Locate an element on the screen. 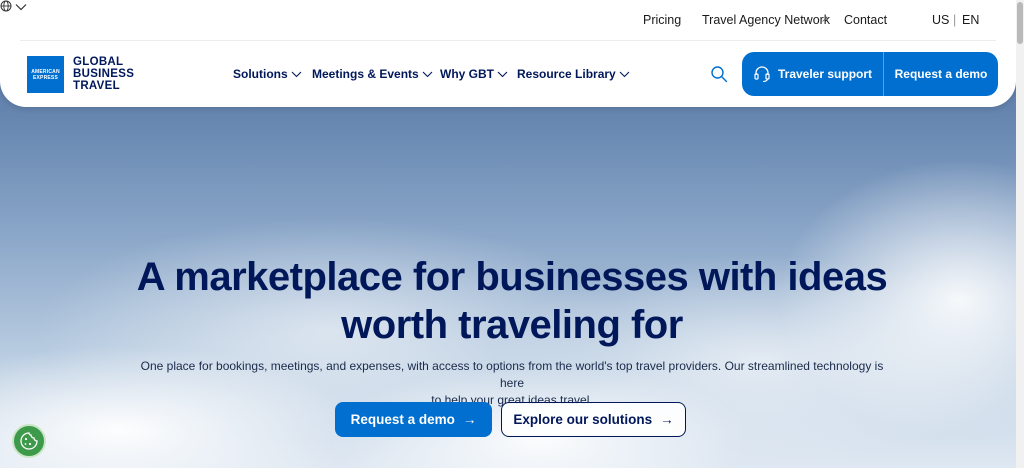 The height and width of the screenshot is (468, 1024). request-demo-button: Request a demo → is located at coordinates (413, 419).